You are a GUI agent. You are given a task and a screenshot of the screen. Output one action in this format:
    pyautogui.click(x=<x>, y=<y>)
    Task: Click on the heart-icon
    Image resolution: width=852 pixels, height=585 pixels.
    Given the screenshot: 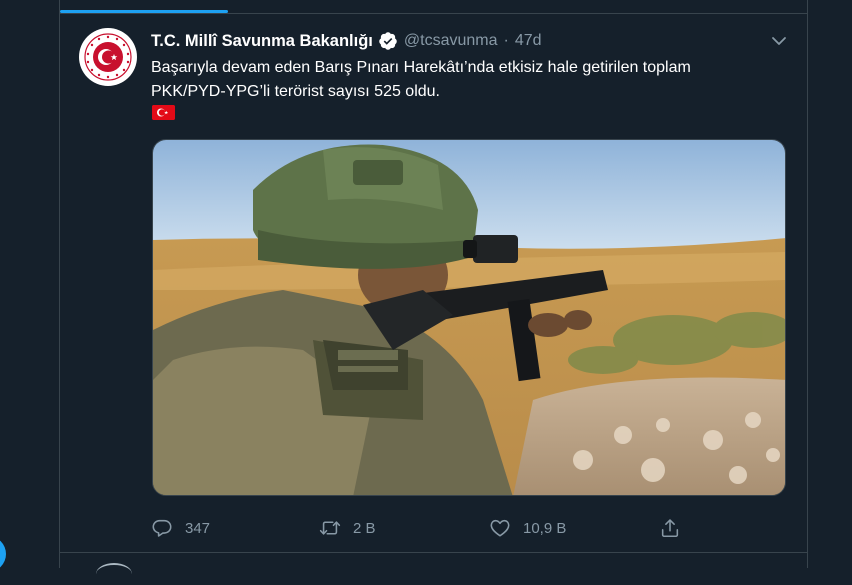 What is the action you would take?
    pyautogui.click(x=500, y=528)
    